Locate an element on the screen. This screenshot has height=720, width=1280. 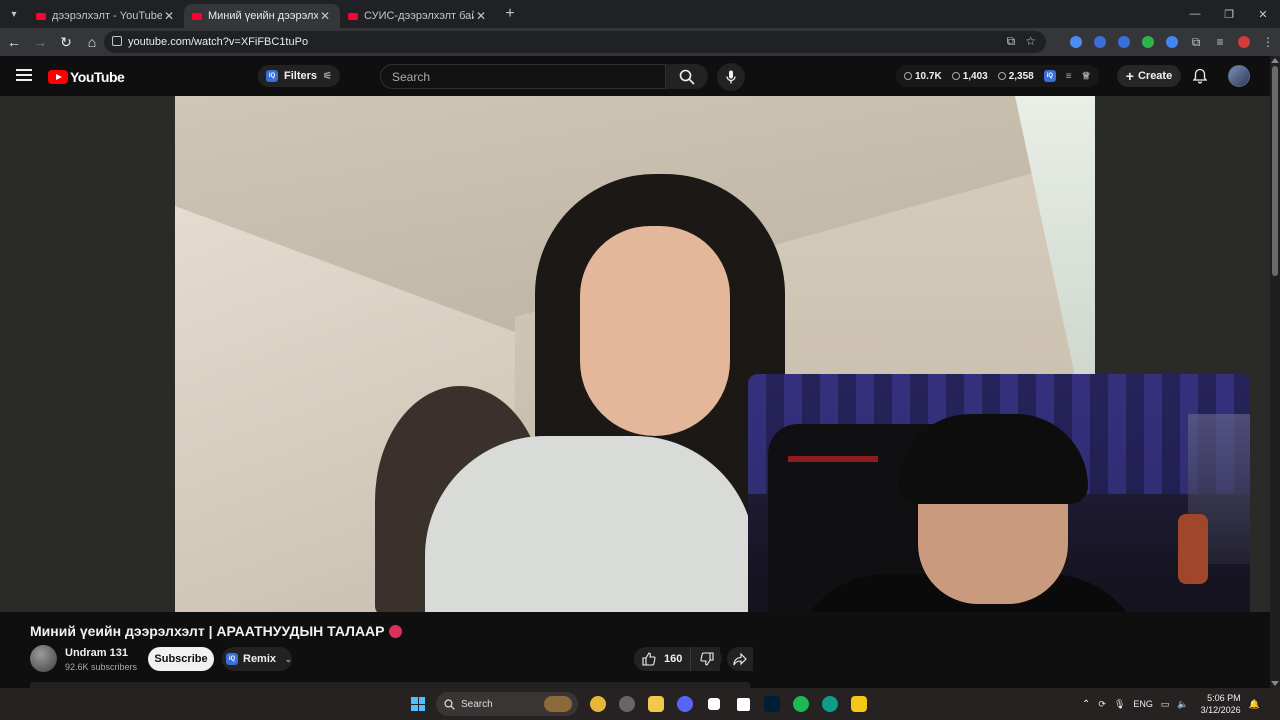
share-button is located at coordinates (740, 659).